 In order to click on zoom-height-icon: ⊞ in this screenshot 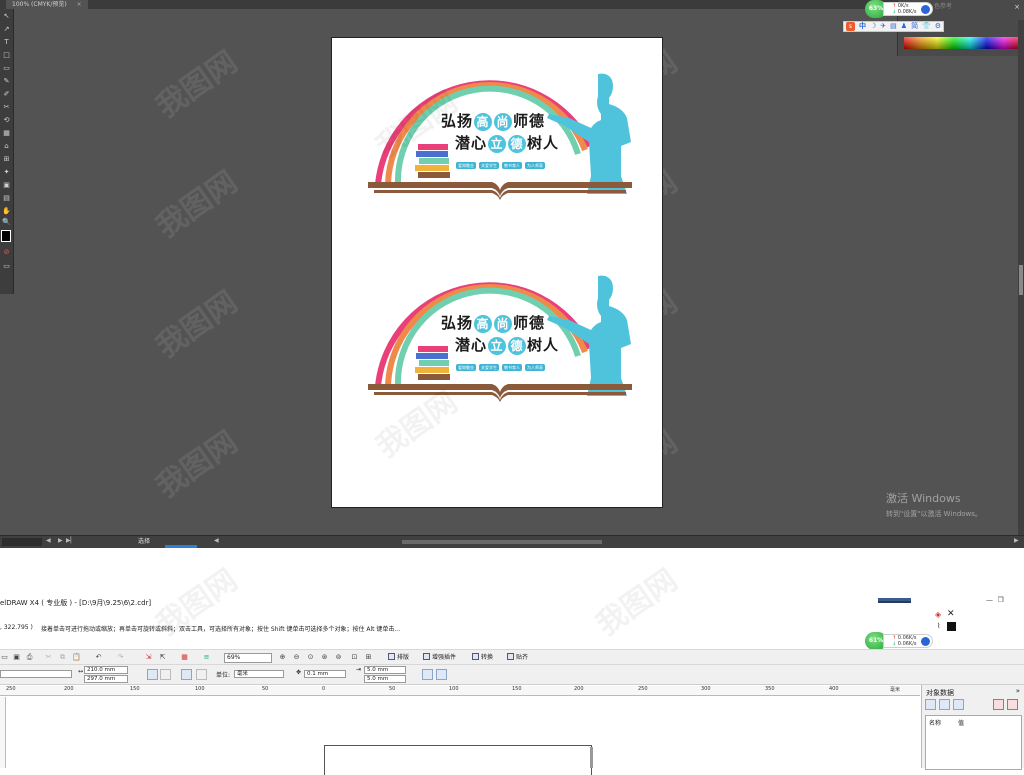, I will do `click(368, 657)`.